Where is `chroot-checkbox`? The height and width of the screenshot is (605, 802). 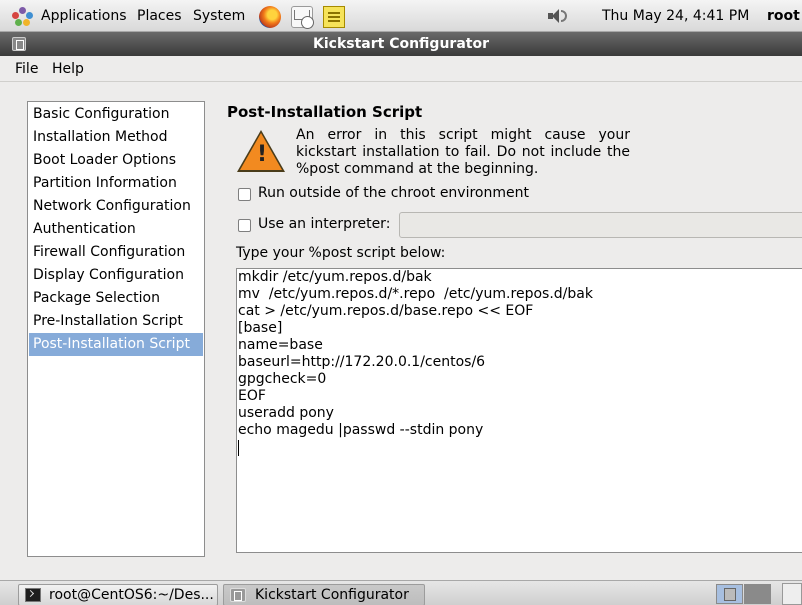
chroot-checkbox is located at coordinates (244, 194).